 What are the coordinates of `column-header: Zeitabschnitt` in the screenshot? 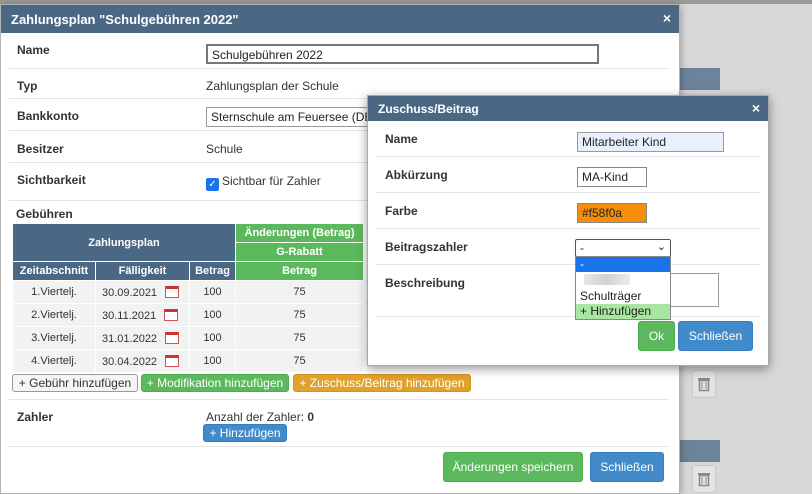 It's located at (54, 271).